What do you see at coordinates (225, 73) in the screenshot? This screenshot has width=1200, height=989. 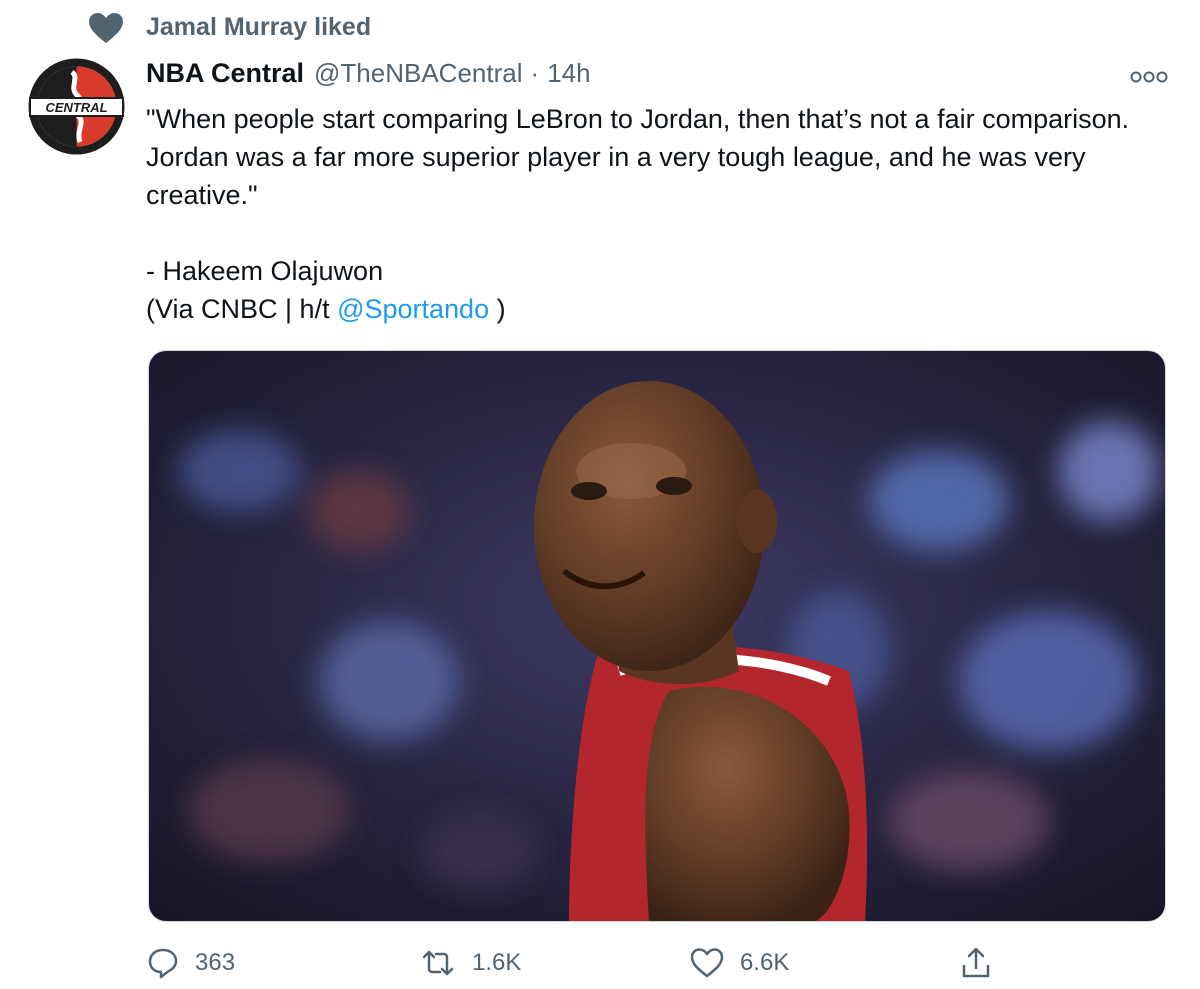 I see `display-name: NBA Central` at bounding box center [225, 73].